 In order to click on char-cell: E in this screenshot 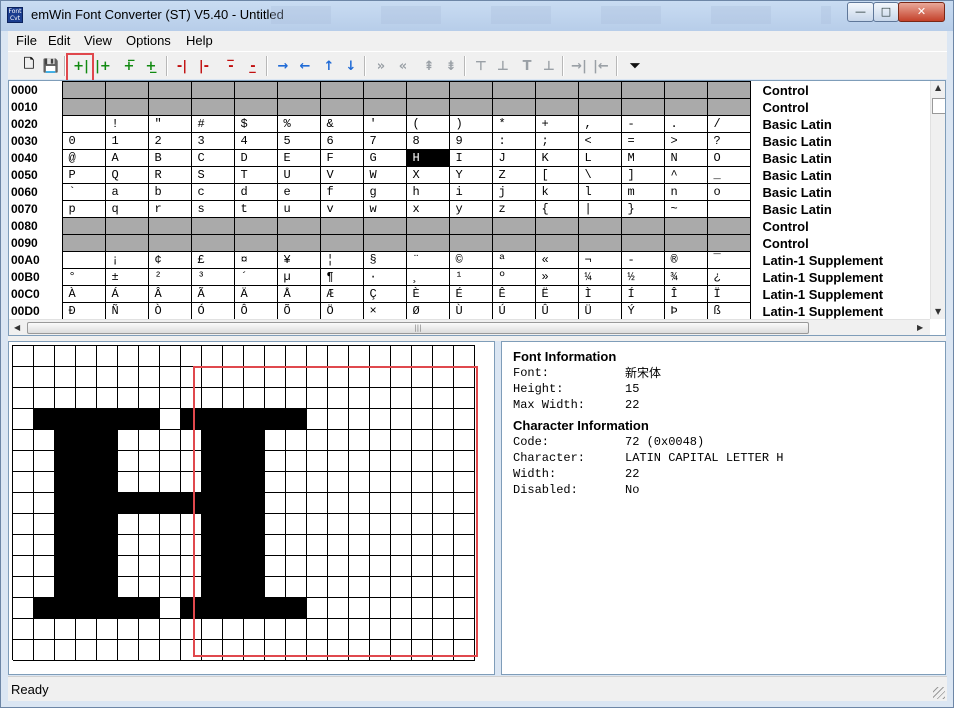, I will do `click(298, 158)`.